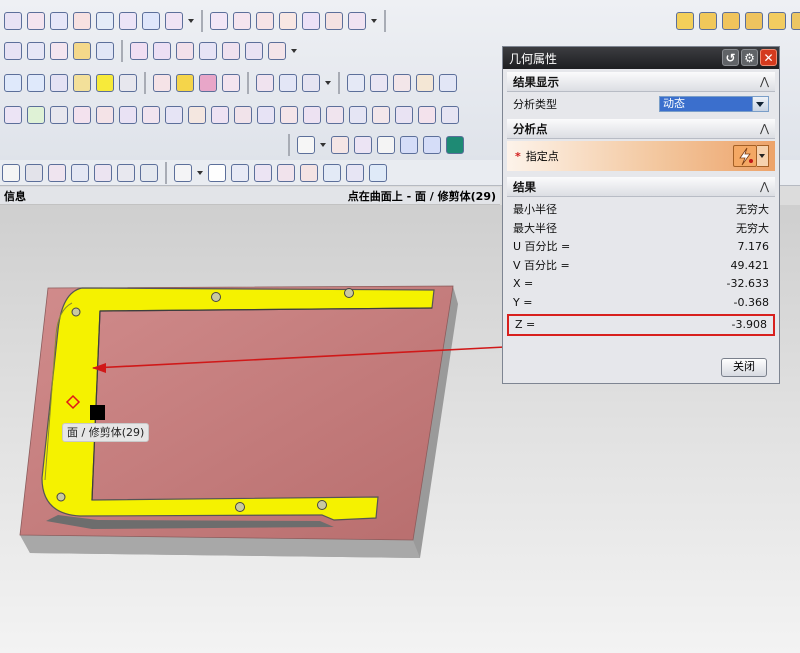  I want to click on section-analysis-point: 分析点 ⋀, so click(641, 129).